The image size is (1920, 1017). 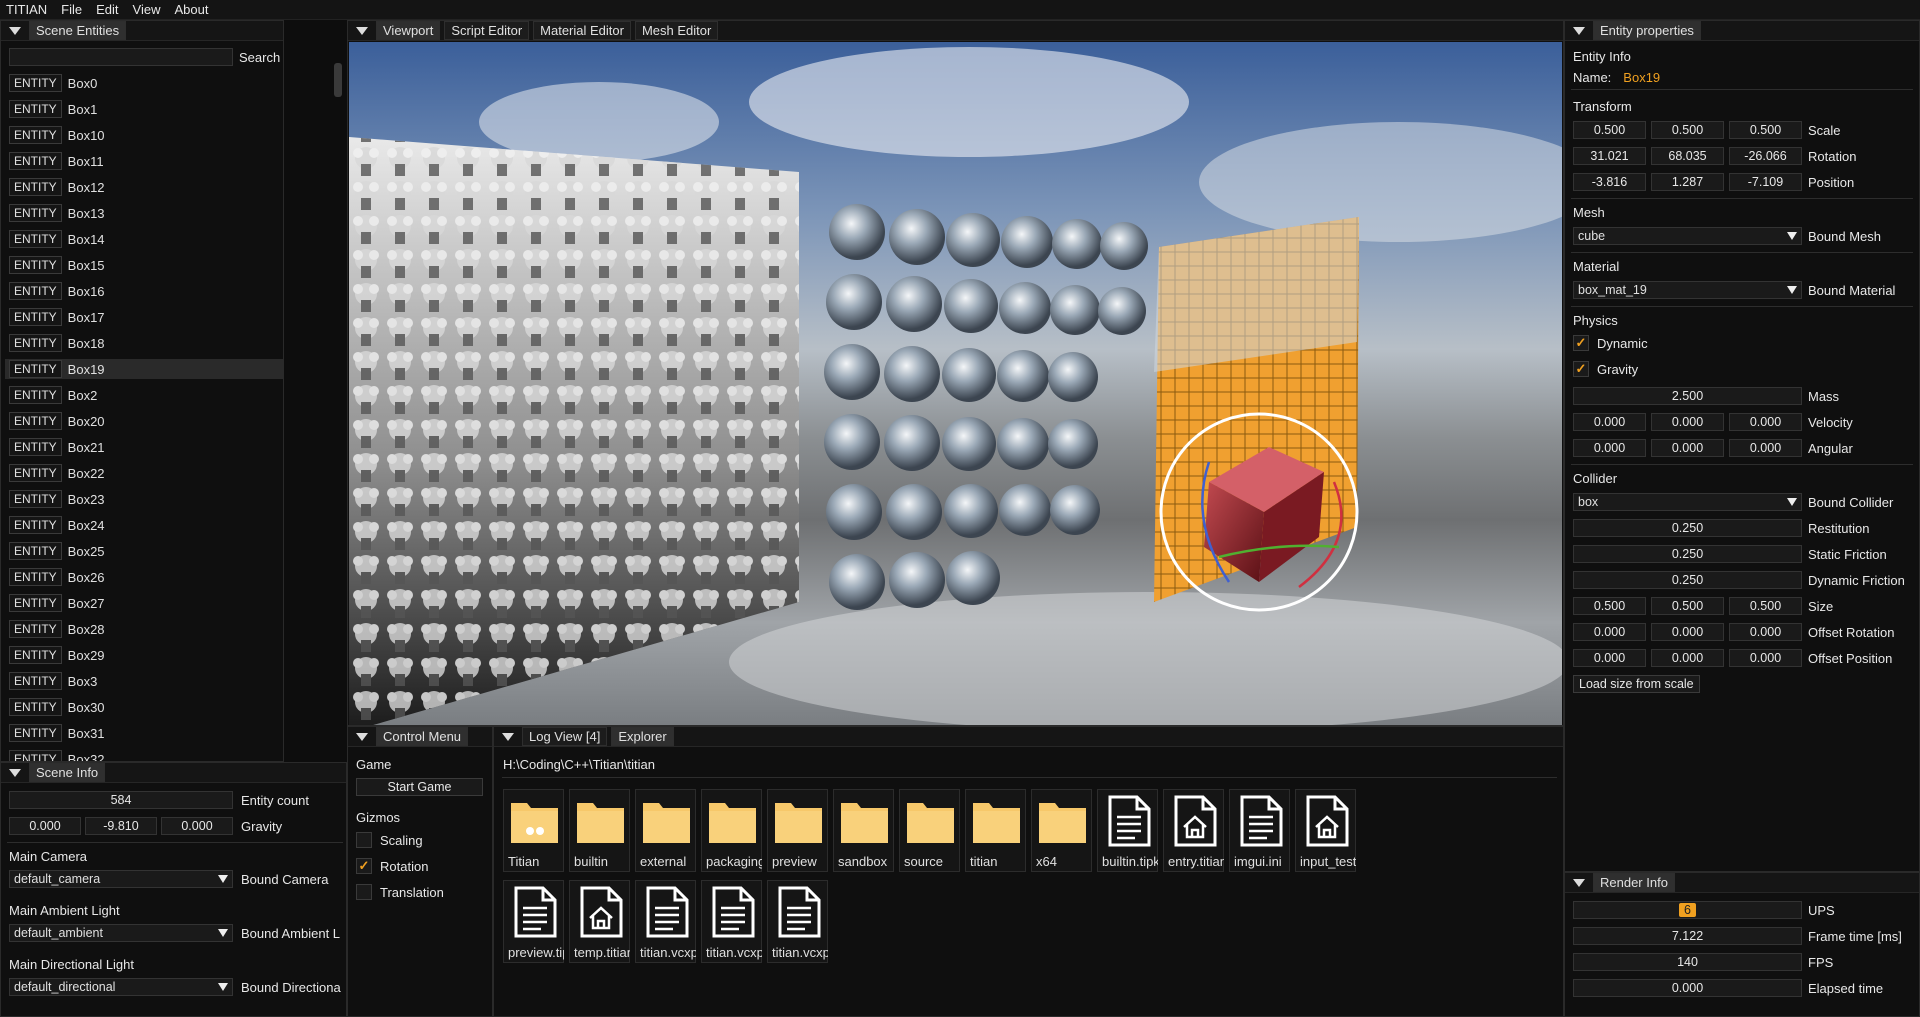 I want to click on entity-row: ENTITY Box21, so click(x=57, y=447).